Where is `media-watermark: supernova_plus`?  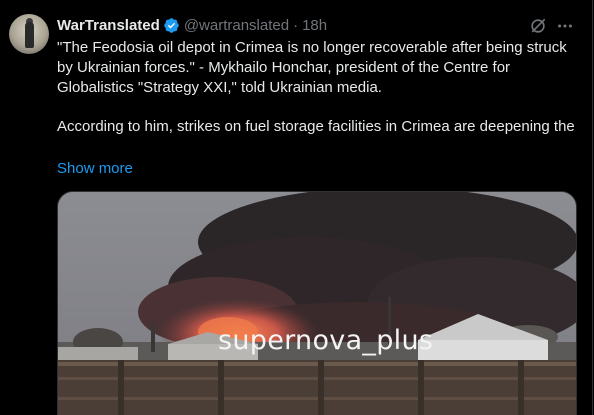
media-watermark: supernova_plus is located at coordinates (326, 340).